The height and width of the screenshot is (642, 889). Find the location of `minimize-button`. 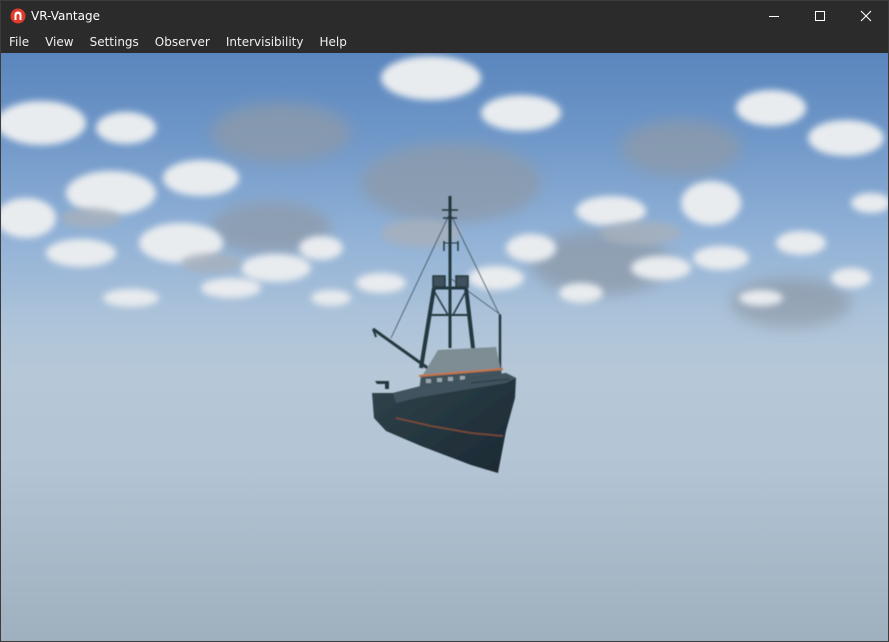

minimize-button is located at coordinates (774, 16).